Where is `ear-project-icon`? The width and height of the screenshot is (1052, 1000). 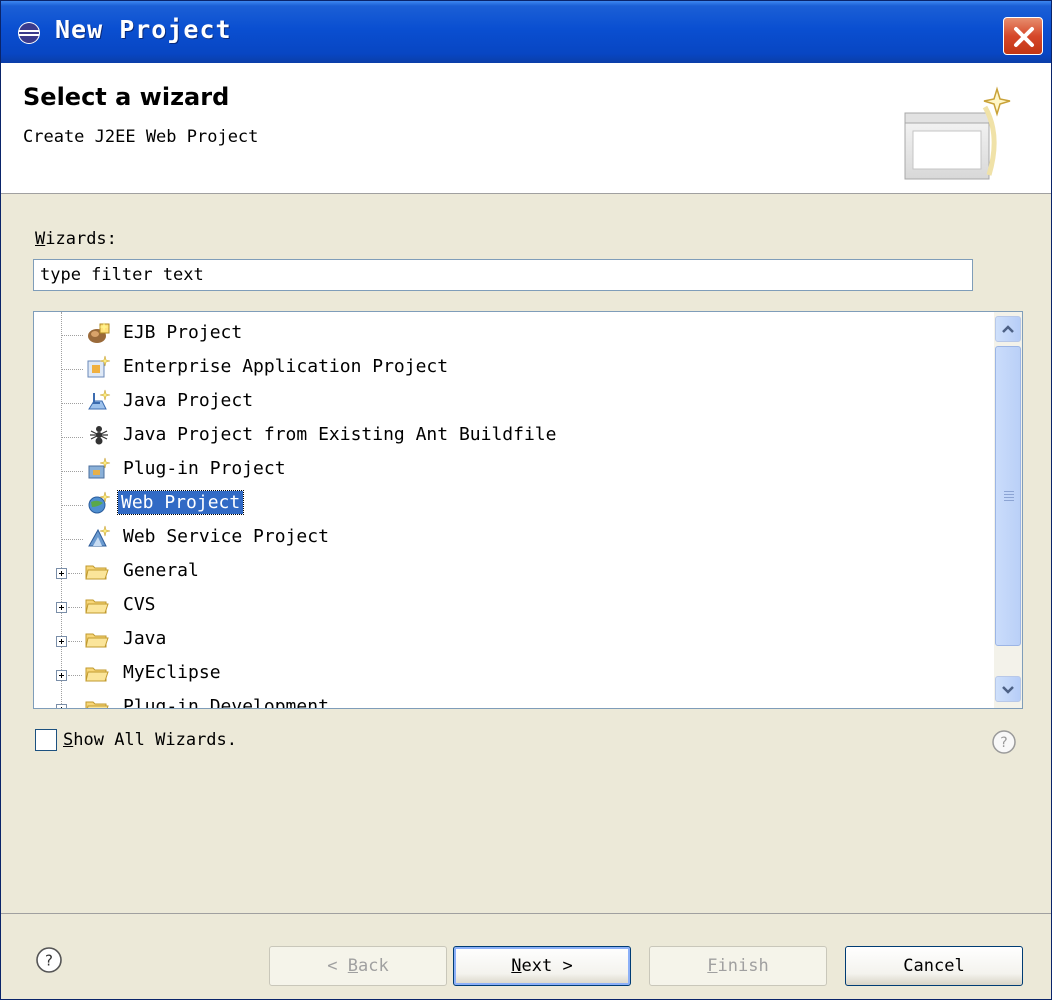
ear-project-icon is located at coordinates (99, 366).